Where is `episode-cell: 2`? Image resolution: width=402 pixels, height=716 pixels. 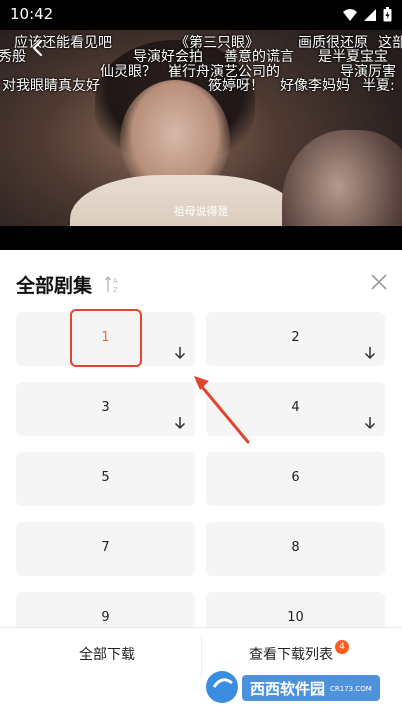 episode-cell: 2 is located at coordinates (295, 339).